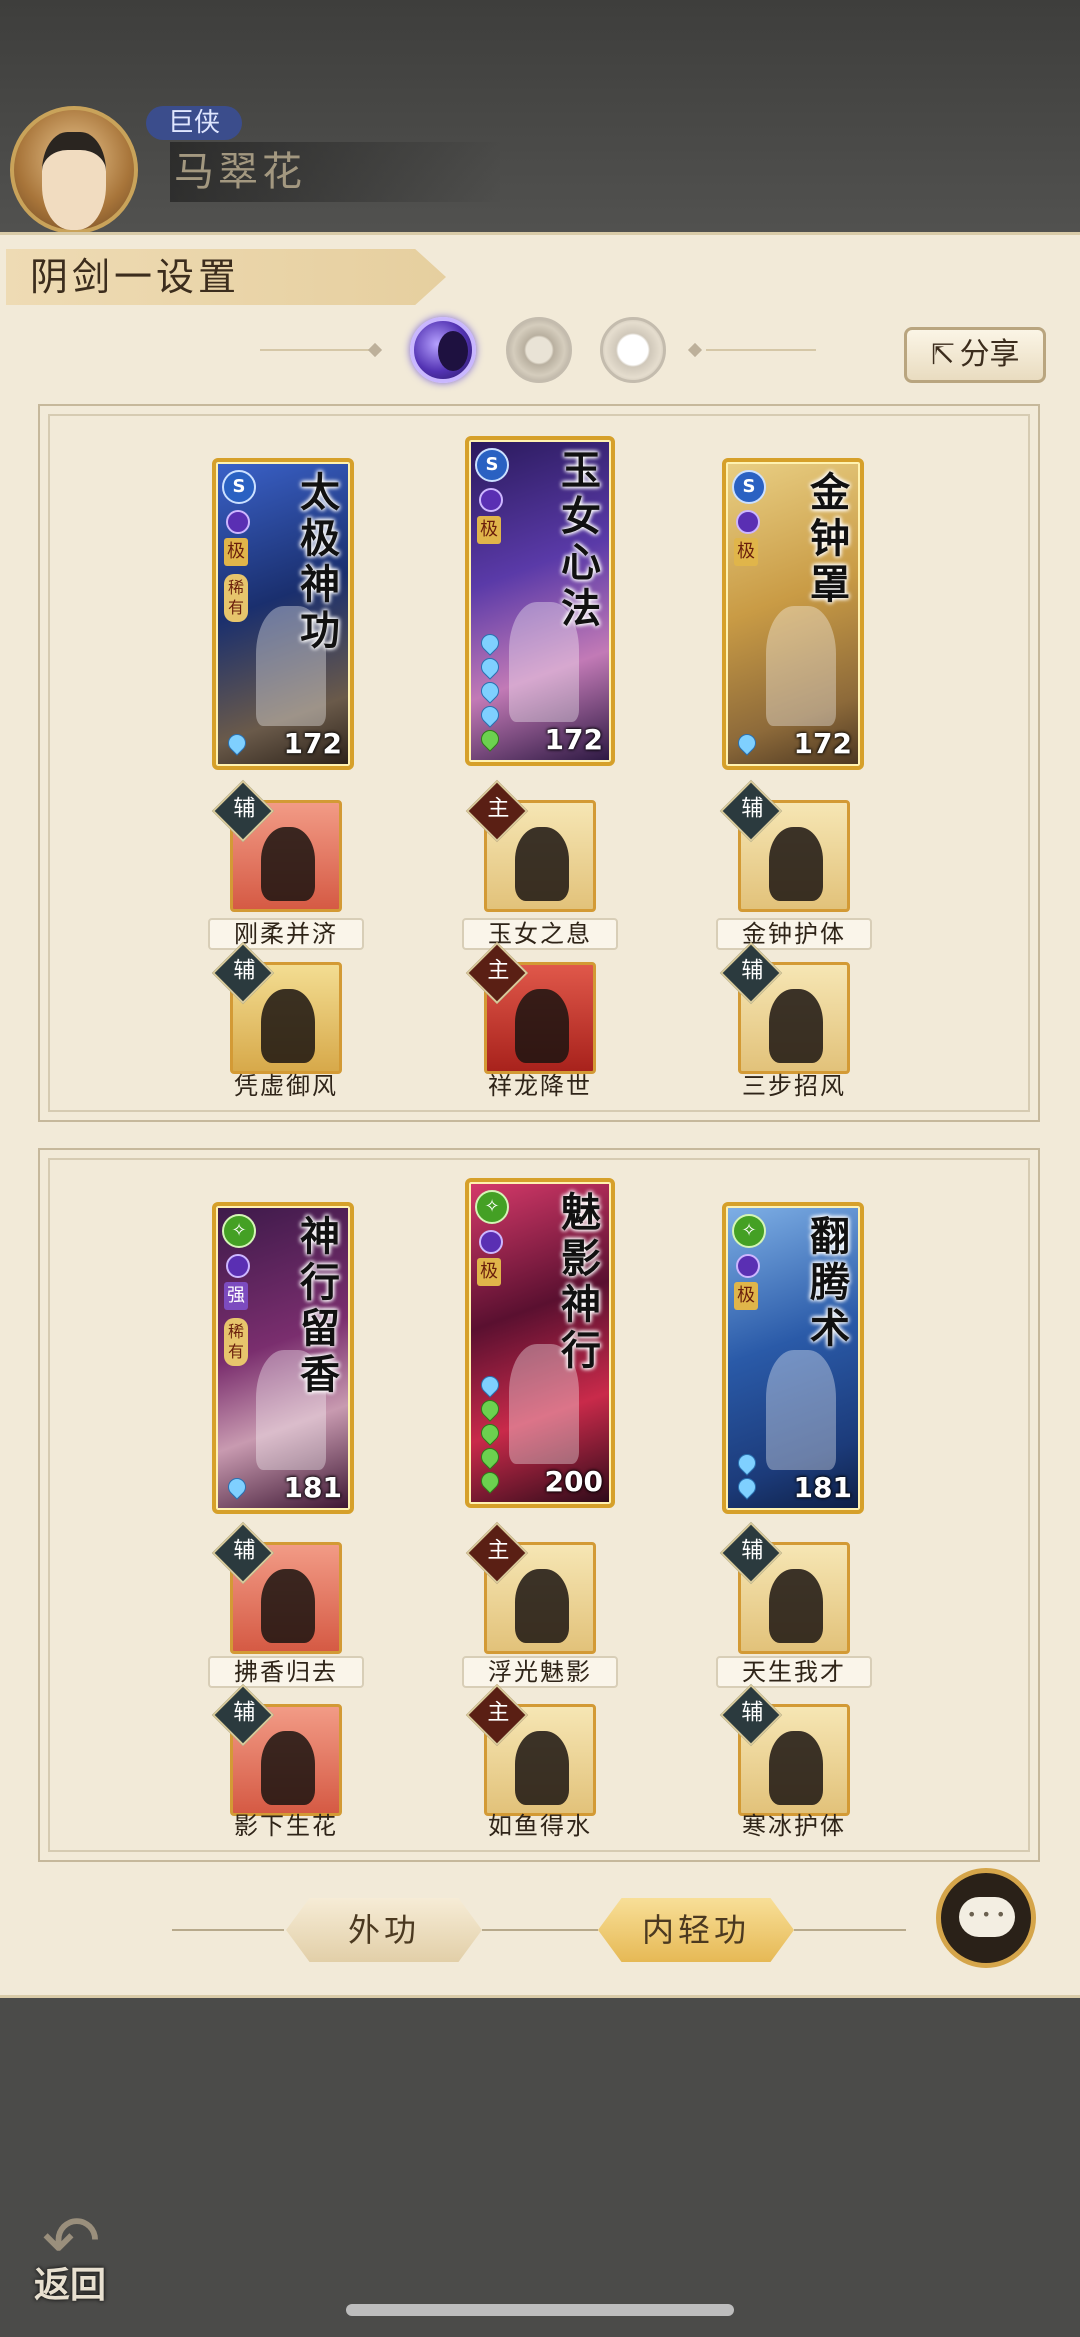 This screenshot has width=1080, height=2337. What do you see at coordinates (320, 561) in the screenshot?
I see `card-title: 太极神功` at bounding box center [320, 561].